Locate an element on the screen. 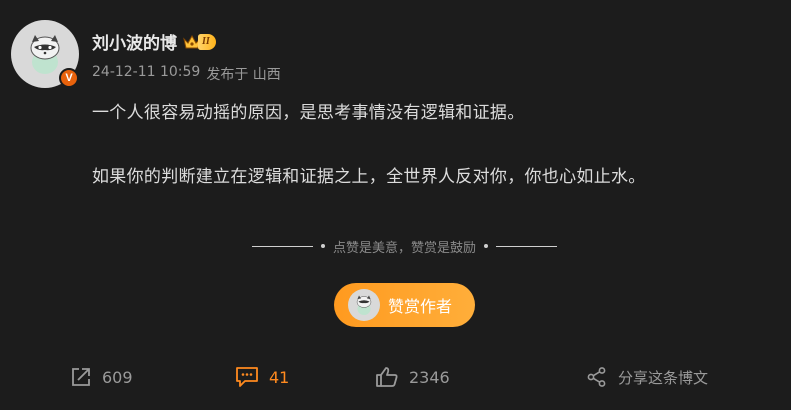 Image resolution: width=791 pixels, height=410 pixels. username: 刘小波的博 is located at coordinates (134, 41).